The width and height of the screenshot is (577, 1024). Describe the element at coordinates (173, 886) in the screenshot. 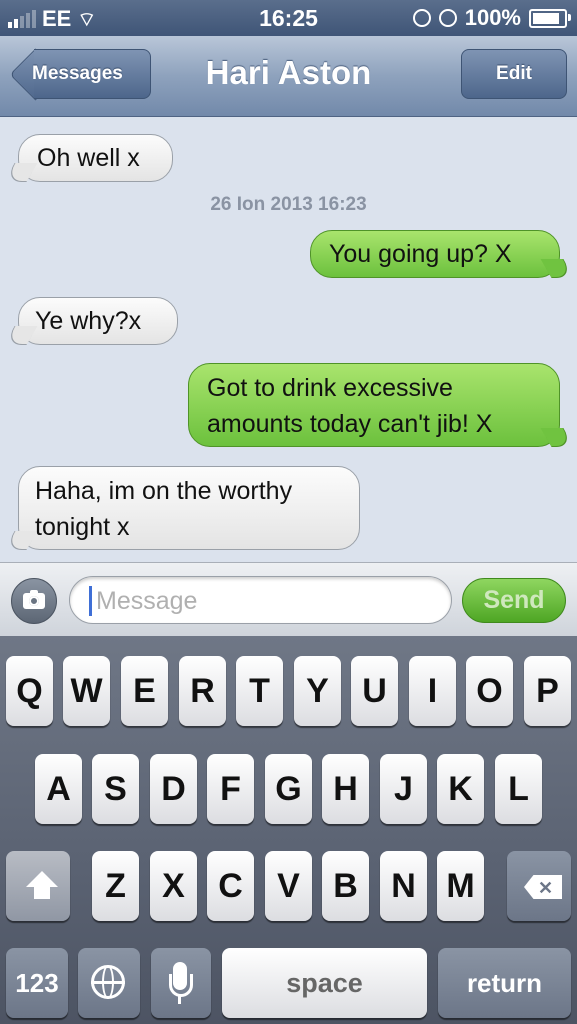

I see `key-x: X` at that location.